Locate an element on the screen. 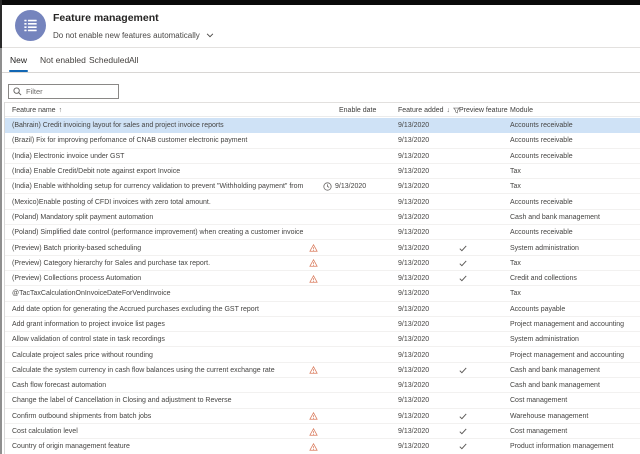 This screenshot has width=640, height=454. module-cell: Tax is located at coordinates (515, 172).